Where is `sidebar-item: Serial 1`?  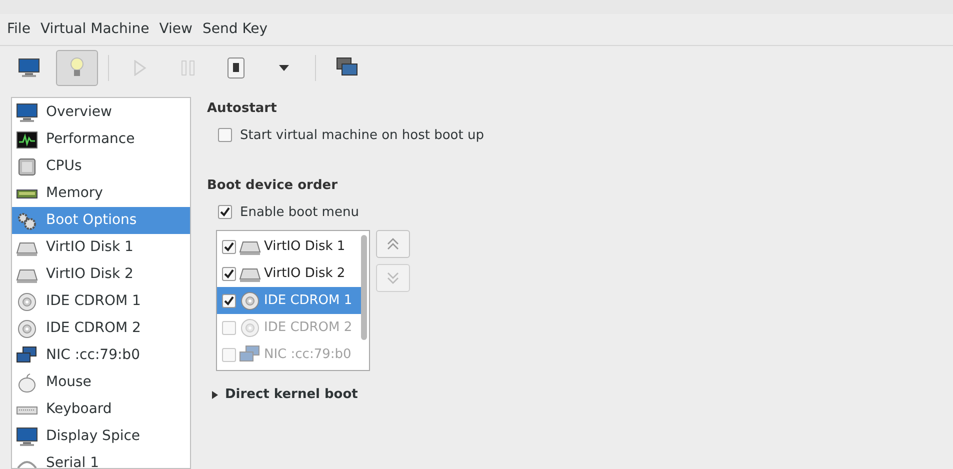
sidebar-item: Serial 1 is located at coordinates (101, 459).